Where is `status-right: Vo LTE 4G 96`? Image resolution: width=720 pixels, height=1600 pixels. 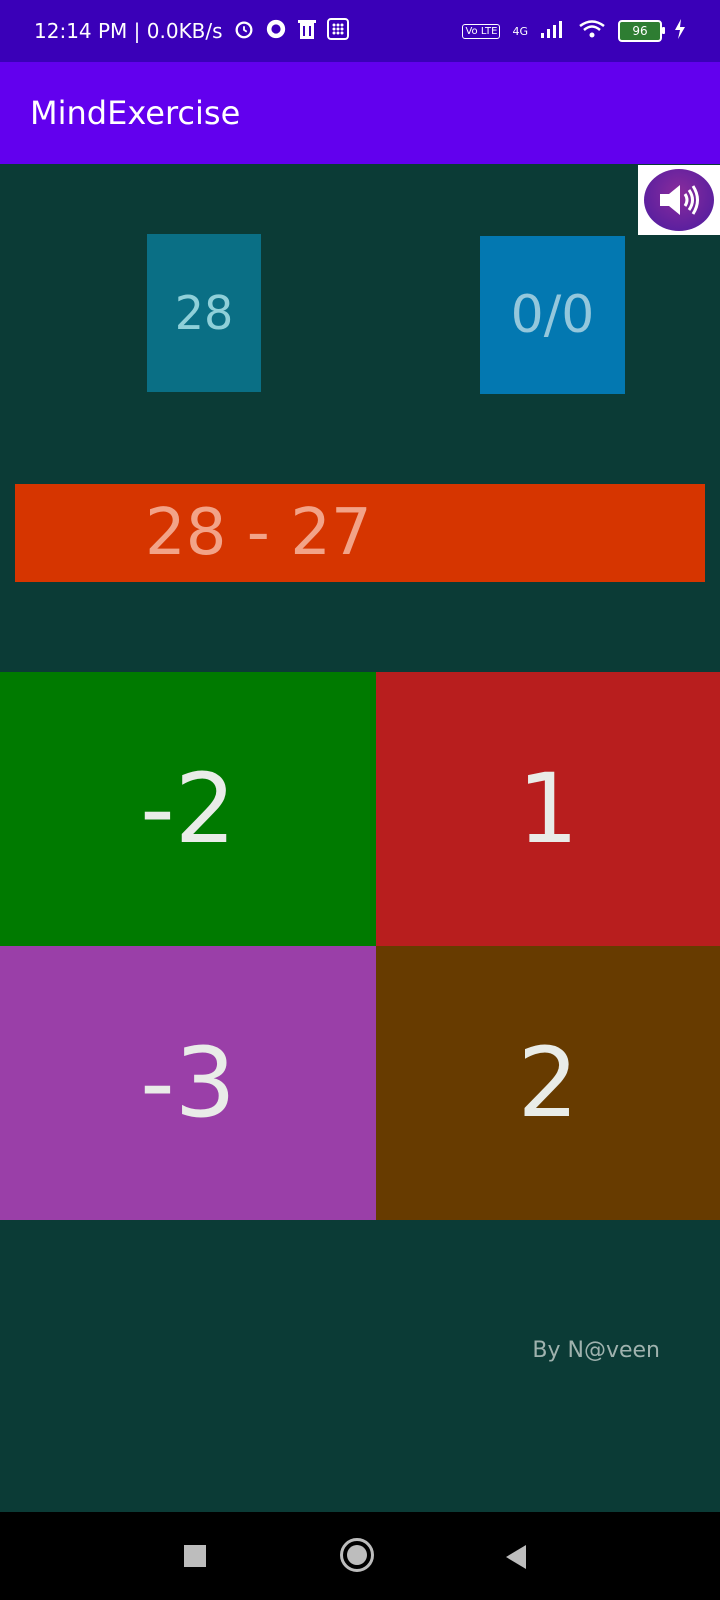
status-right: Vo LTE 4G 96 is located at coordinates (574, 31).